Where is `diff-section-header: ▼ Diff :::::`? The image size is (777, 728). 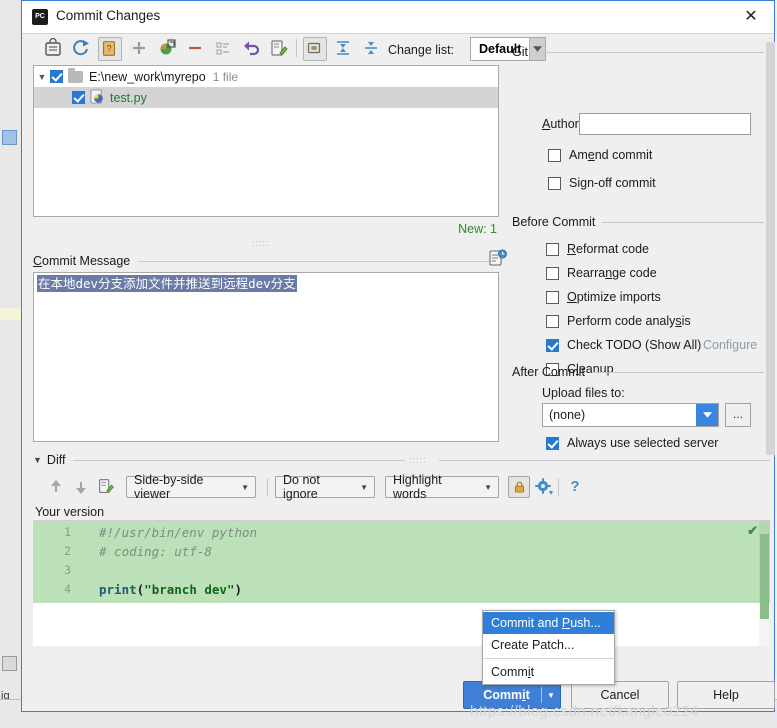 diff-section-header: ▼ Diff ::::: is located at coordinates (402, 460).